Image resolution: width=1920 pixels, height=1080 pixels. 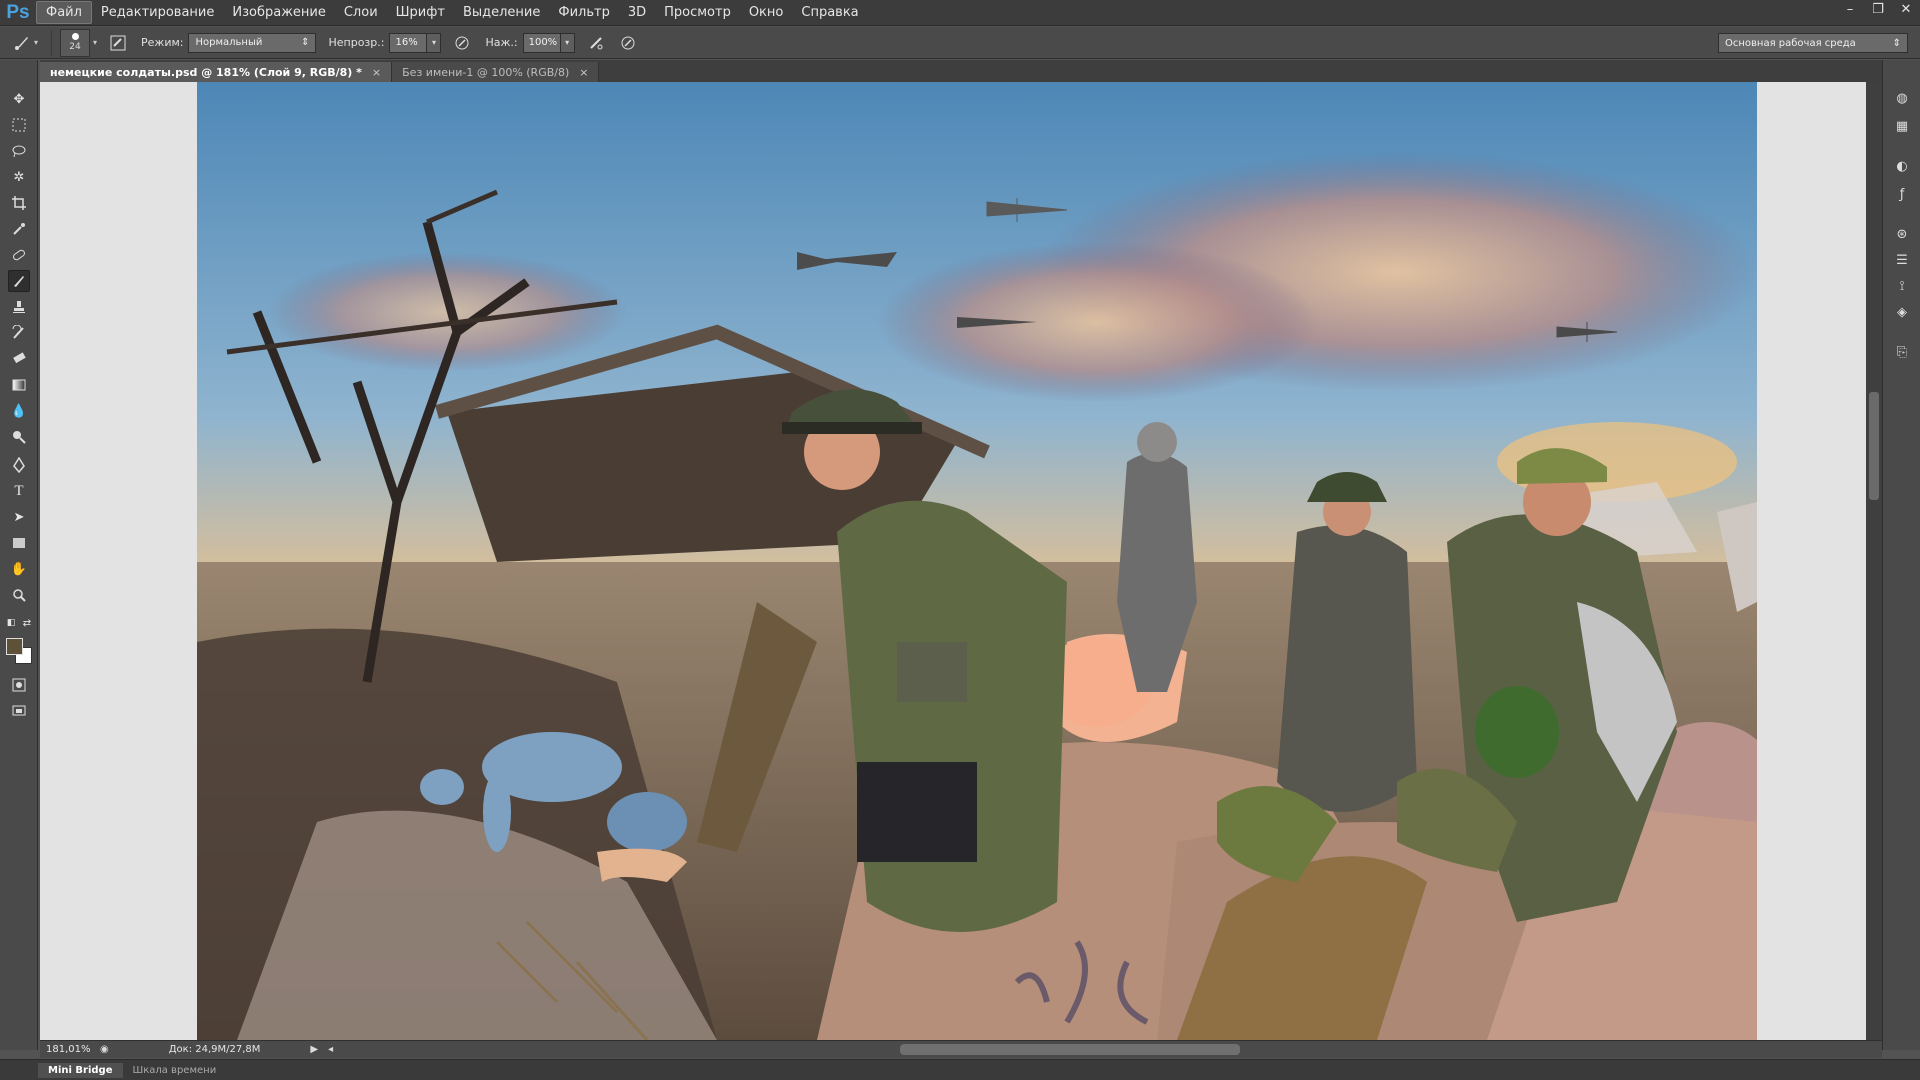 I want to click on status-bar: 181,01% ◉ Док: 24,9M/27,8M ▶ ◂, so click(x=961, y=1049).